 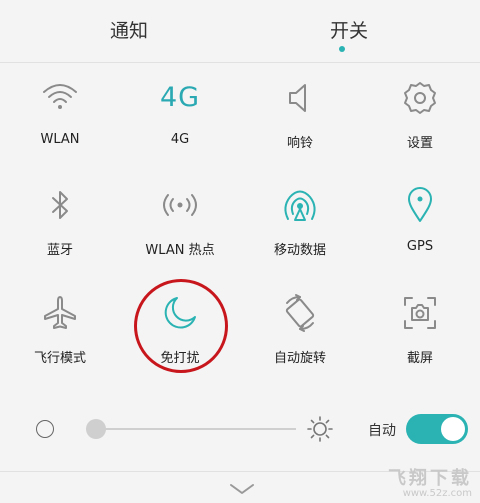 I want to click on tile-auto-rotate: 自动旋转, so click(x=300, y=335).